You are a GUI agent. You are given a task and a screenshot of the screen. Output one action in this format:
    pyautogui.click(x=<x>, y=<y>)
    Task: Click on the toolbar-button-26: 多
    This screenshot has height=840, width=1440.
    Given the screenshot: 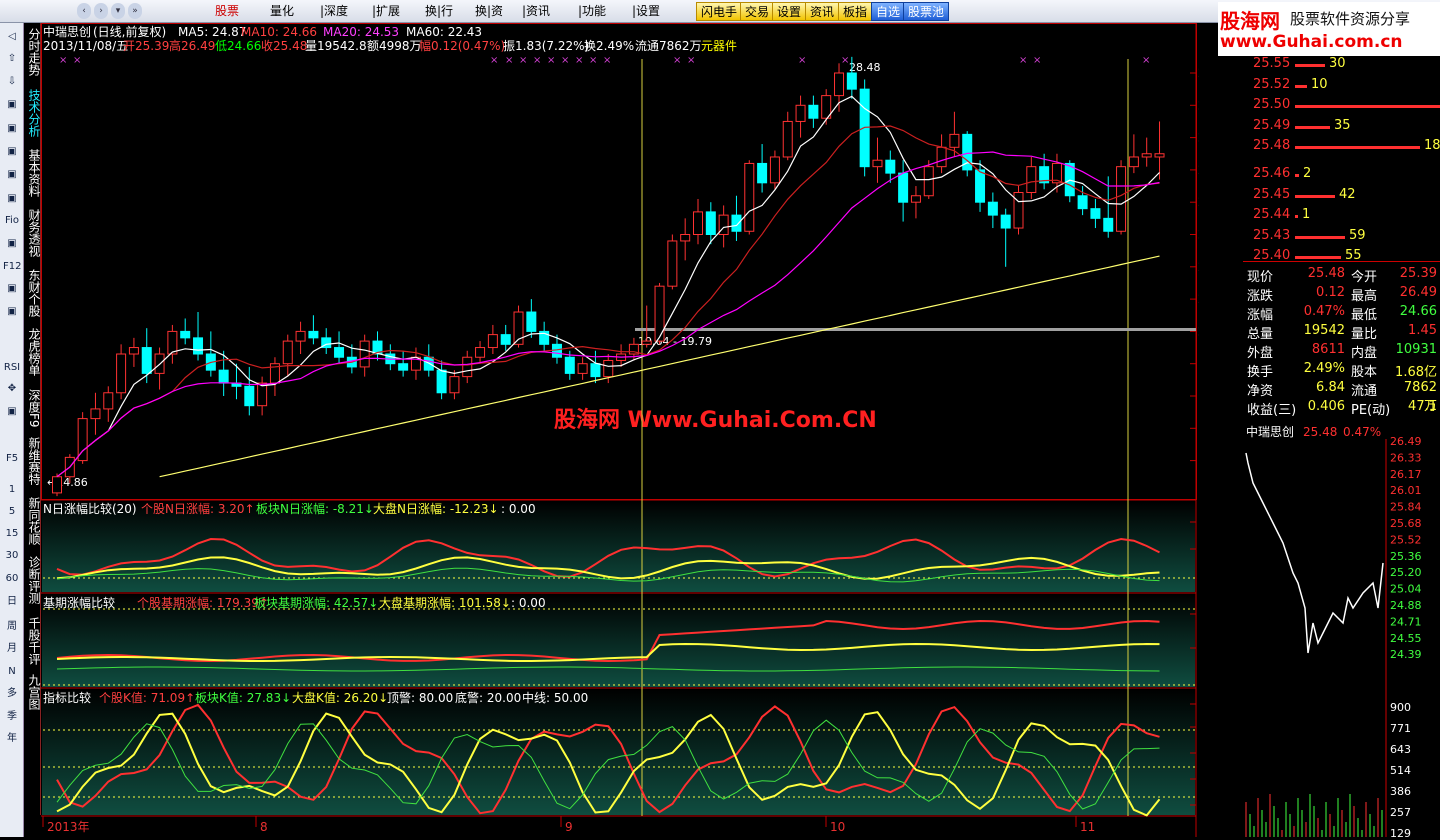 What is the action you would take?
    pyautogui.click(x=12, y=694)
    